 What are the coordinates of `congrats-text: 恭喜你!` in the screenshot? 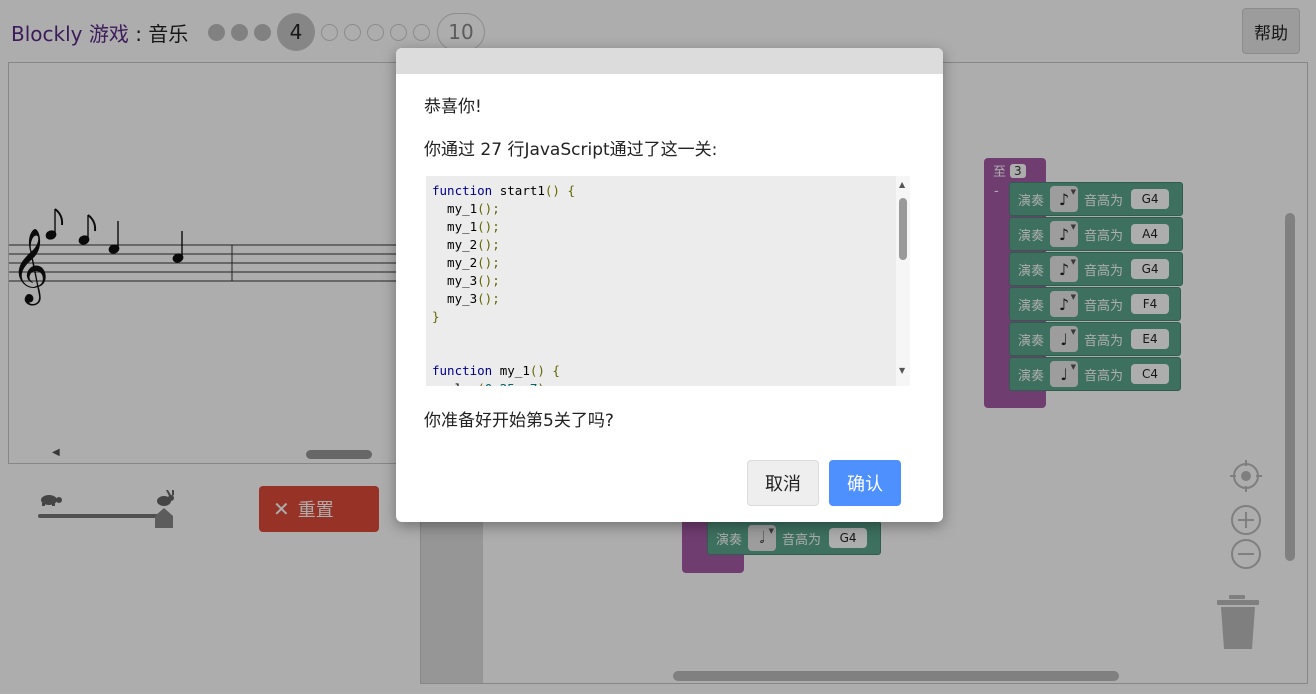 It's located at (453, 107).